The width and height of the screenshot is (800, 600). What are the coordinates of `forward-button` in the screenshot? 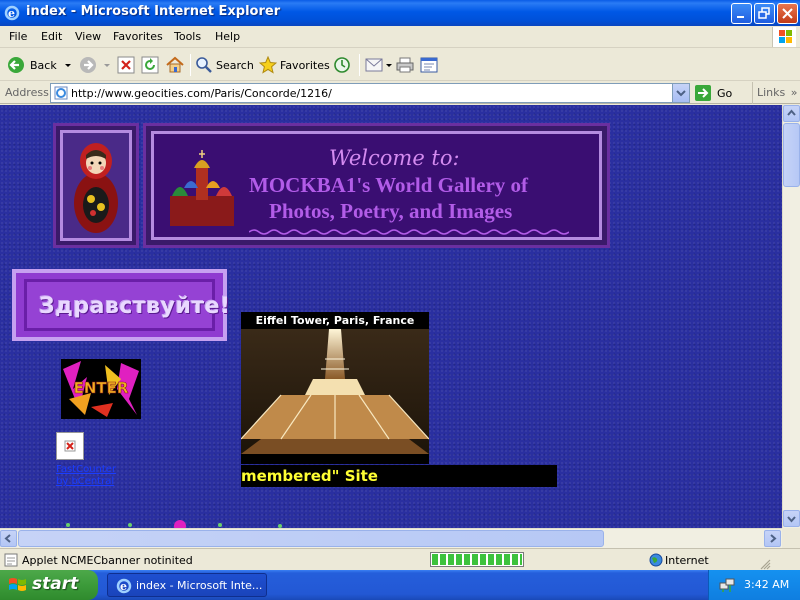 It's located at (95, 65).